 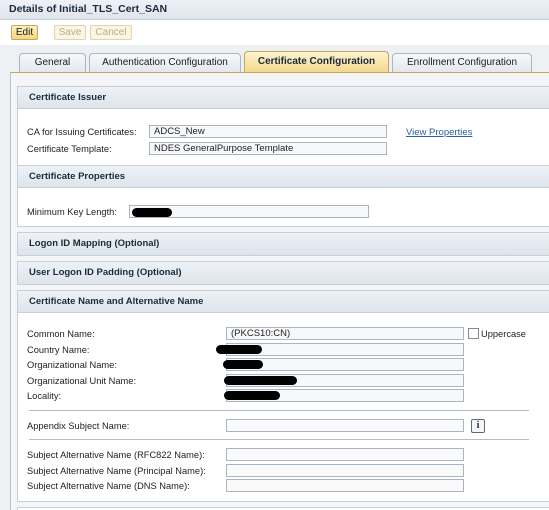 What do you see at coordinates (24, 32) in the screenshot?
I see `edit-button: Edit` at bounding box center [24, 32].